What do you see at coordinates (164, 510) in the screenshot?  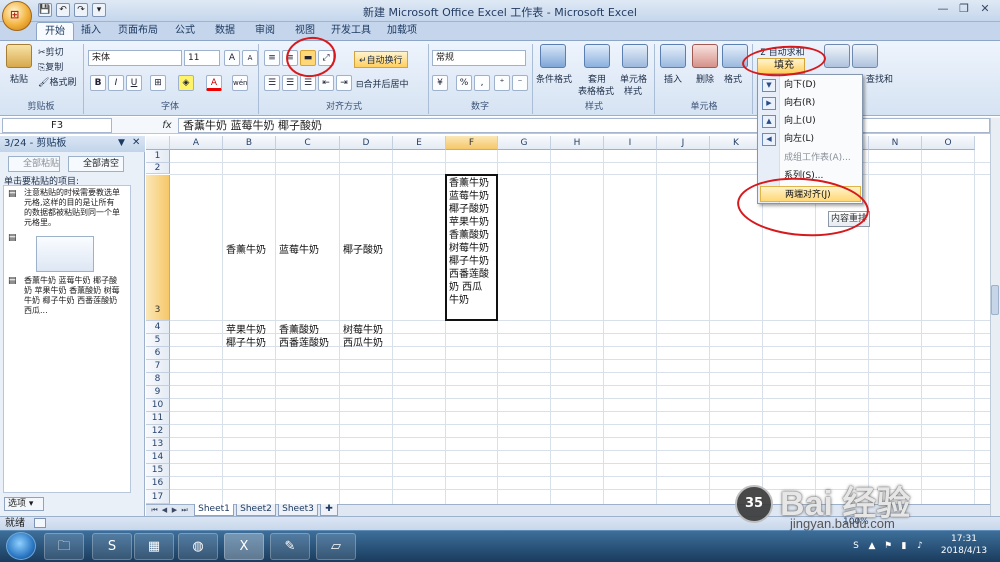 I see `prev-sheet-icon: ◀` at bounding box center [164, 510].